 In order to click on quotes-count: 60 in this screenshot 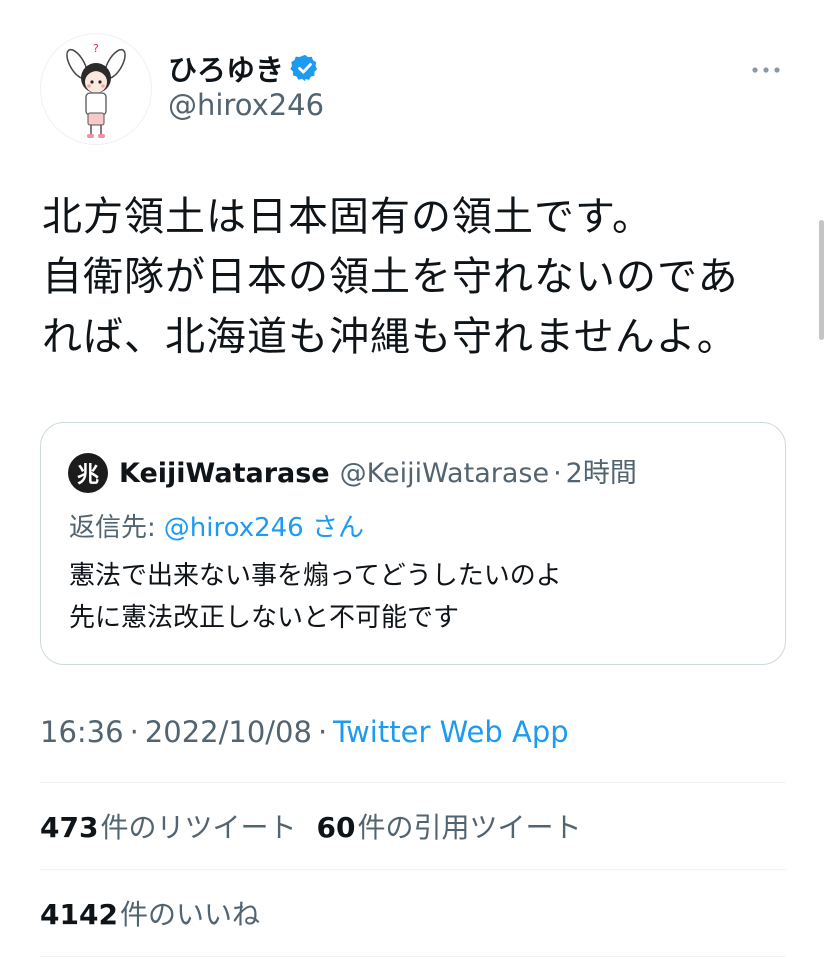, I will do `click(336, 827)`.